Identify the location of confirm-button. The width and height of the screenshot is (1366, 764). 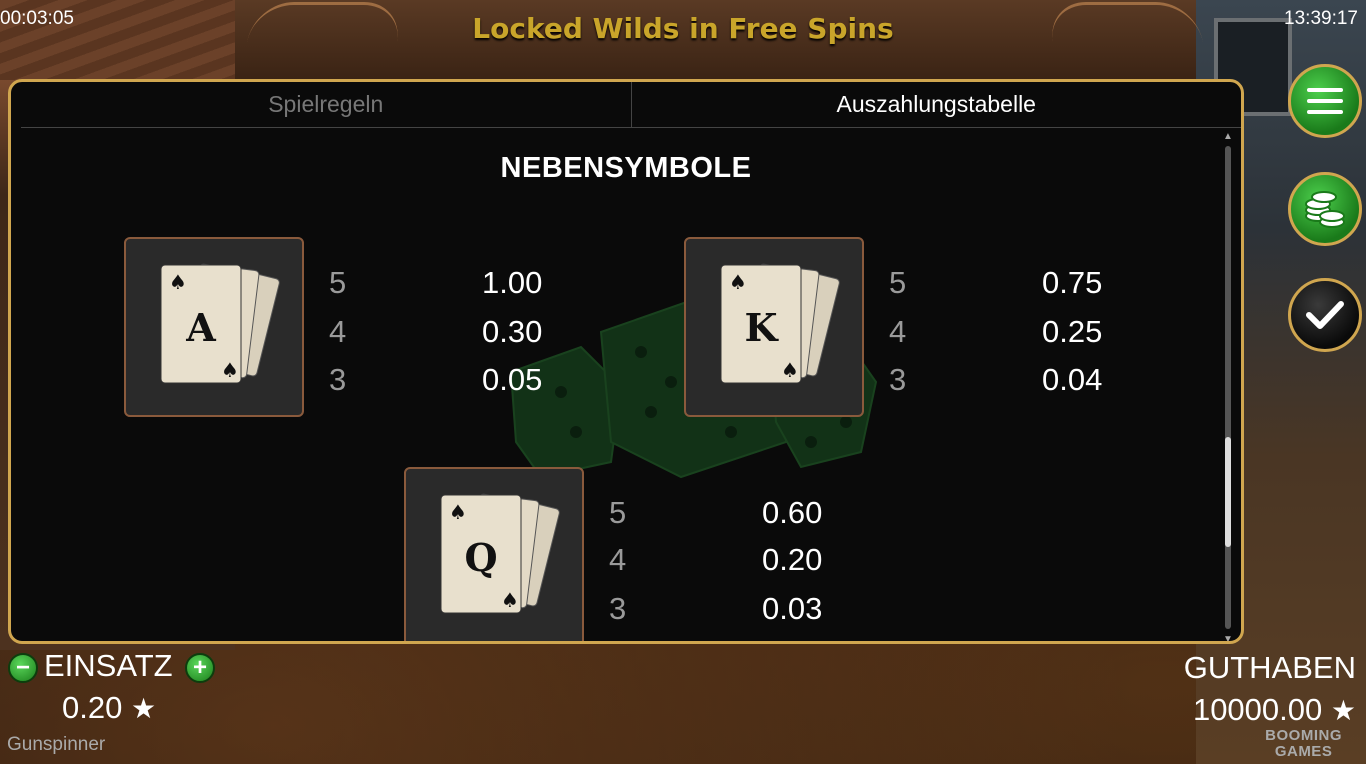
(1325, 315).